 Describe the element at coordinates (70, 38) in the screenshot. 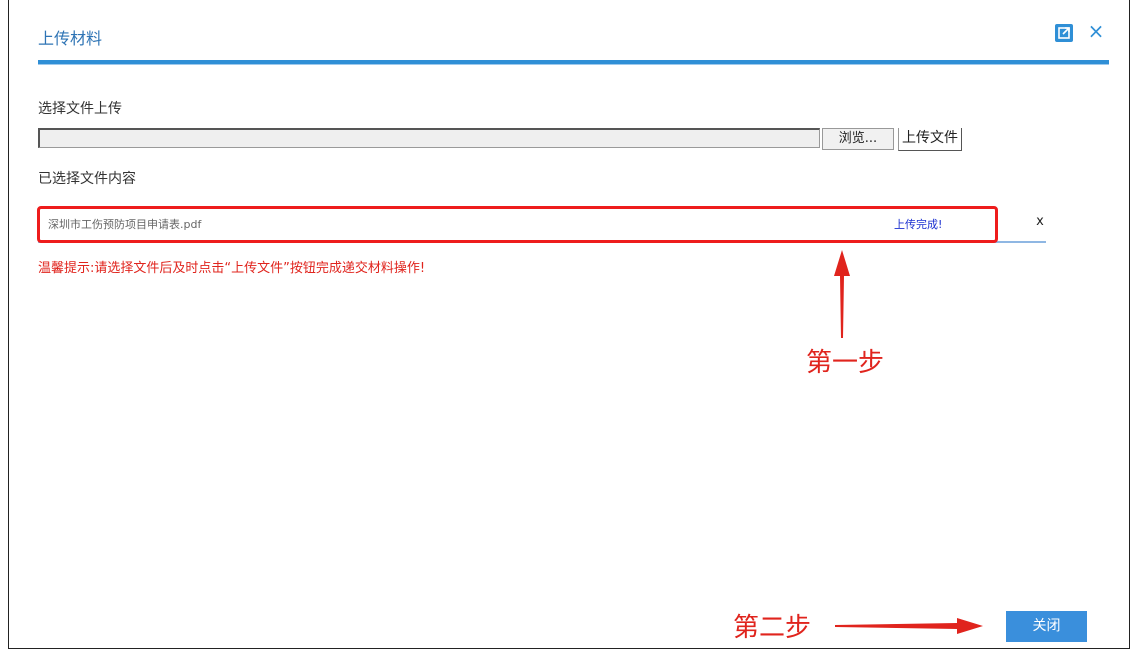

I see `dialog-title: 上传材料` at that location.